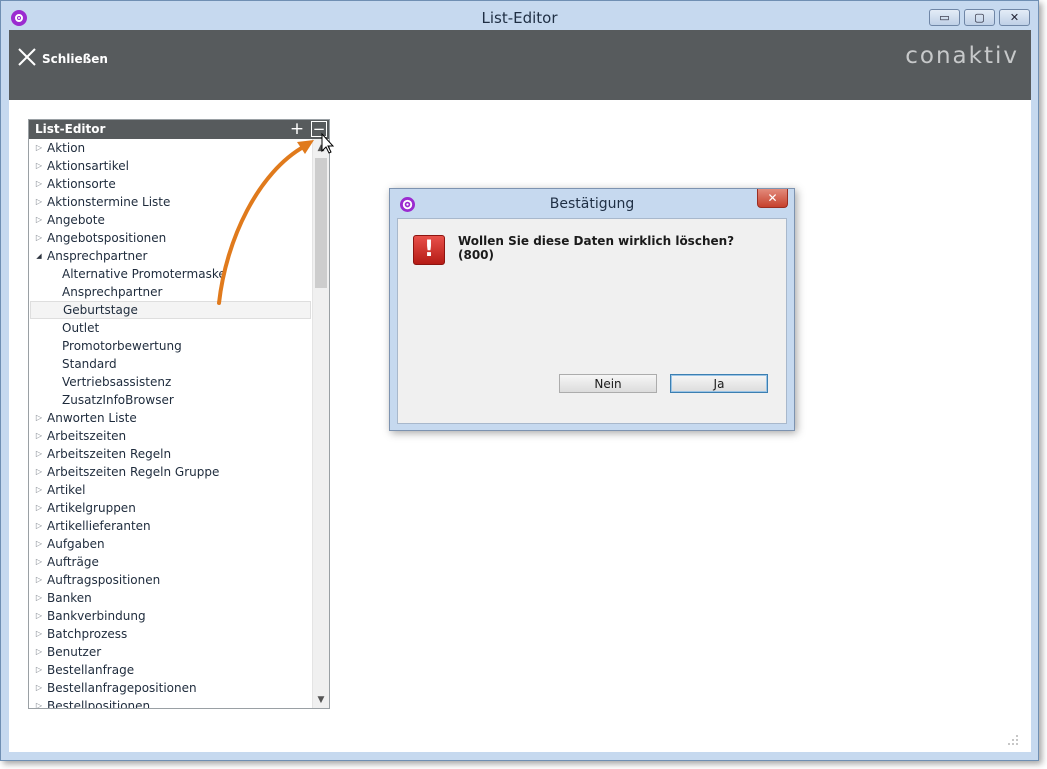 The image size is (1047, 769). What do you see at coordinates (109, 454) in the screenshot?
I see `tree-item-label: Arbeitszeiten Regeln` at bounding box center [109, 454].